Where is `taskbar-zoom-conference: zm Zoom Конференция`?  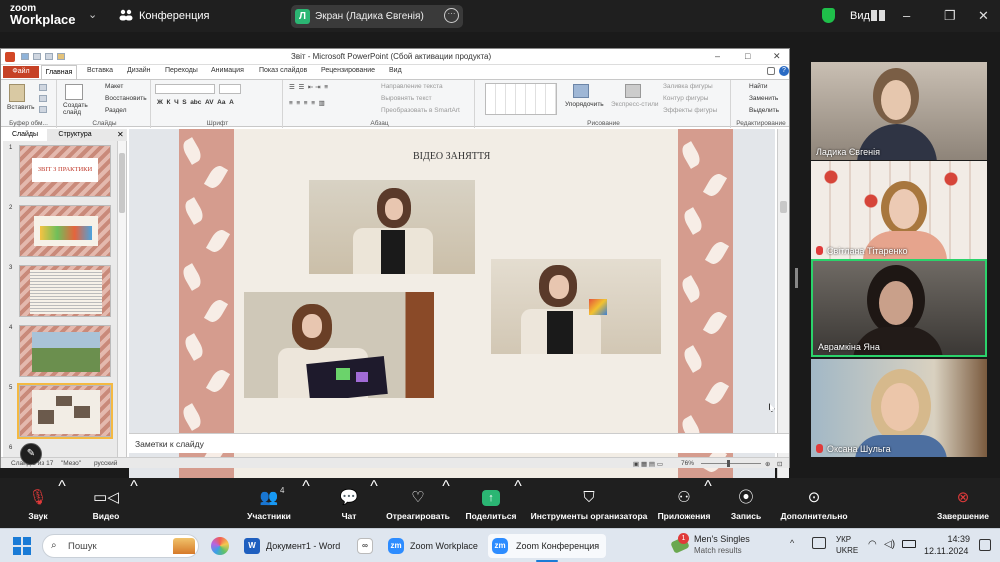 taskbar-zoom-conference: zm Zoom Конференция is located at coordinates (547, 546).